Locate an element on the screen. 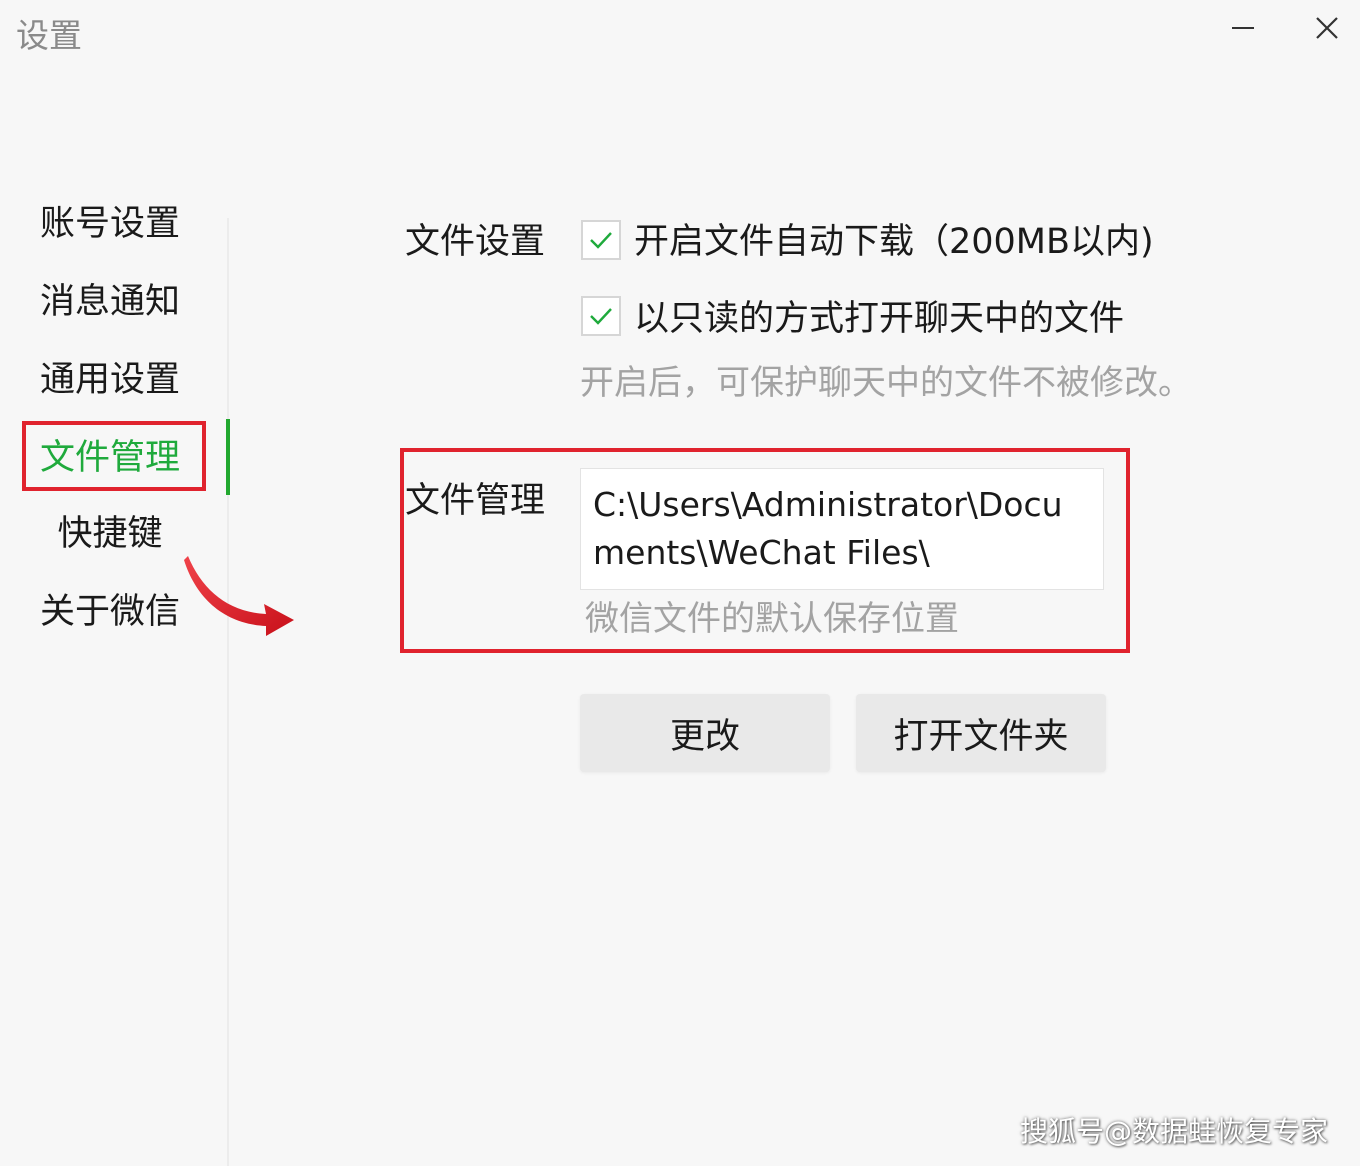 This screenshot has height=1166, width=1360. auto-download-checkbox is located at coordinates (601, 240).